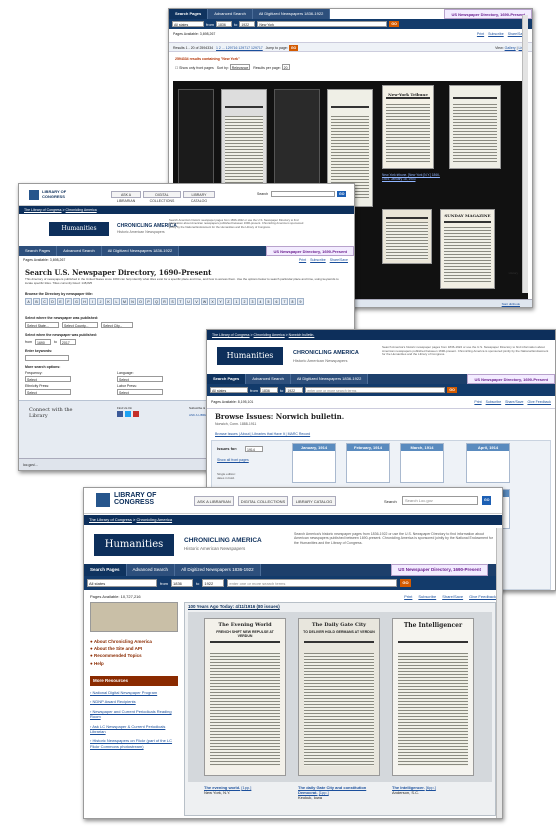 The height and width of the screenshot is (827, 556). Describe the element at coordinates (108, 301) in the screenshot. I see `alphabet-letter: K` at that location.